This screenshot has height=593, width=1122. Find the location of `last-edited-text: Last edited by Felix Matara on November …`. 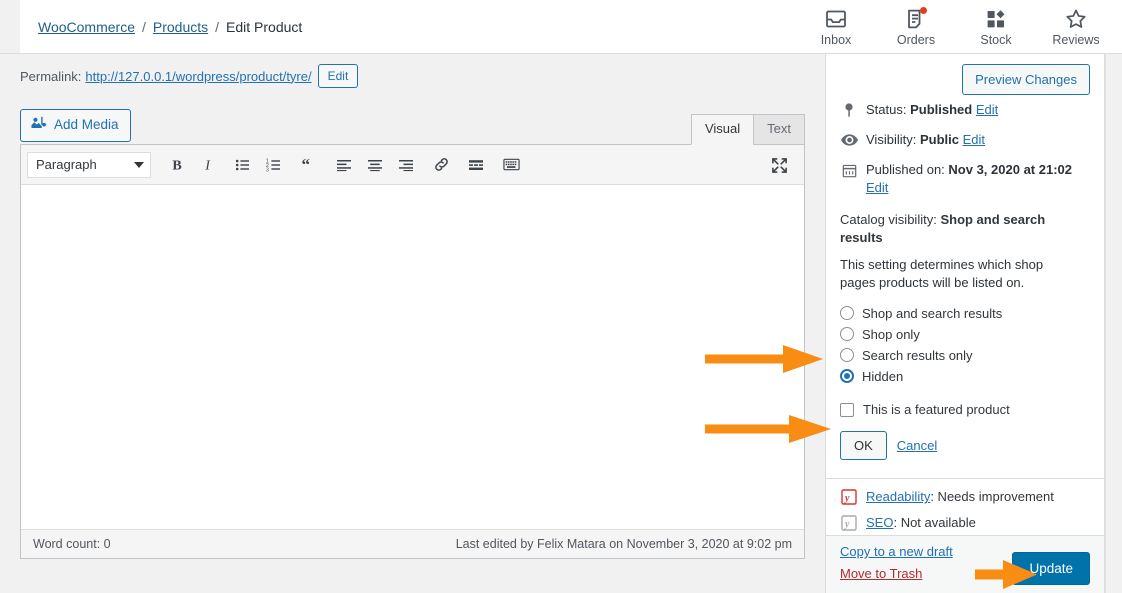

last-edited-text: Last edited by Felix Matara on November … is located at coordinates (623, 544).